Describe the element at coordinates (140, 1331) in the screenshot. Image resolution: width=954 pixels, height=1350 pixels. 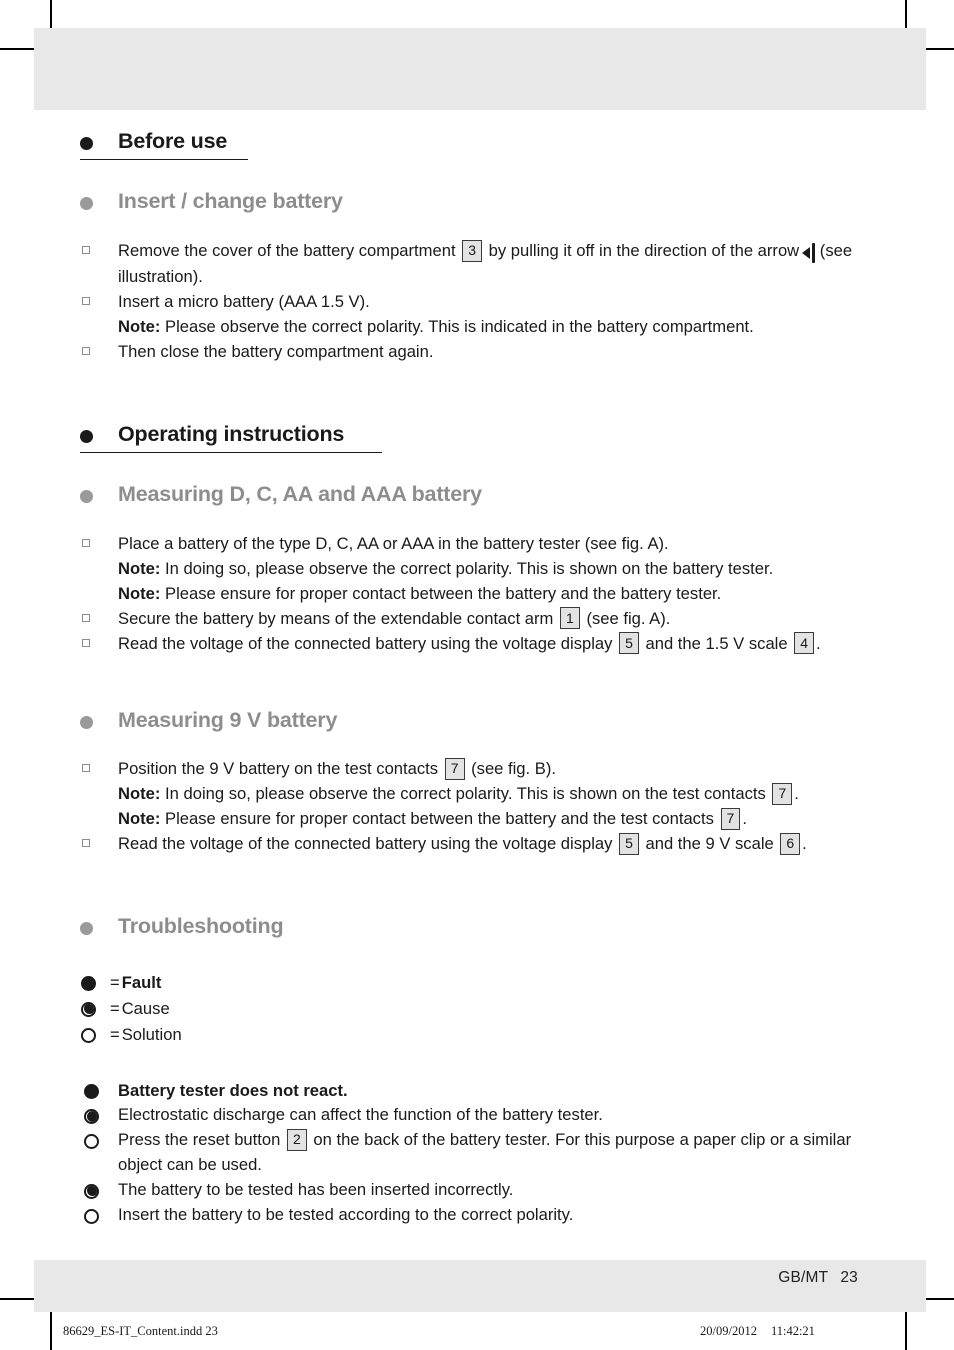
I see `print-slug-filename: 86629_ES-IT_Content.indd 23` at that location.